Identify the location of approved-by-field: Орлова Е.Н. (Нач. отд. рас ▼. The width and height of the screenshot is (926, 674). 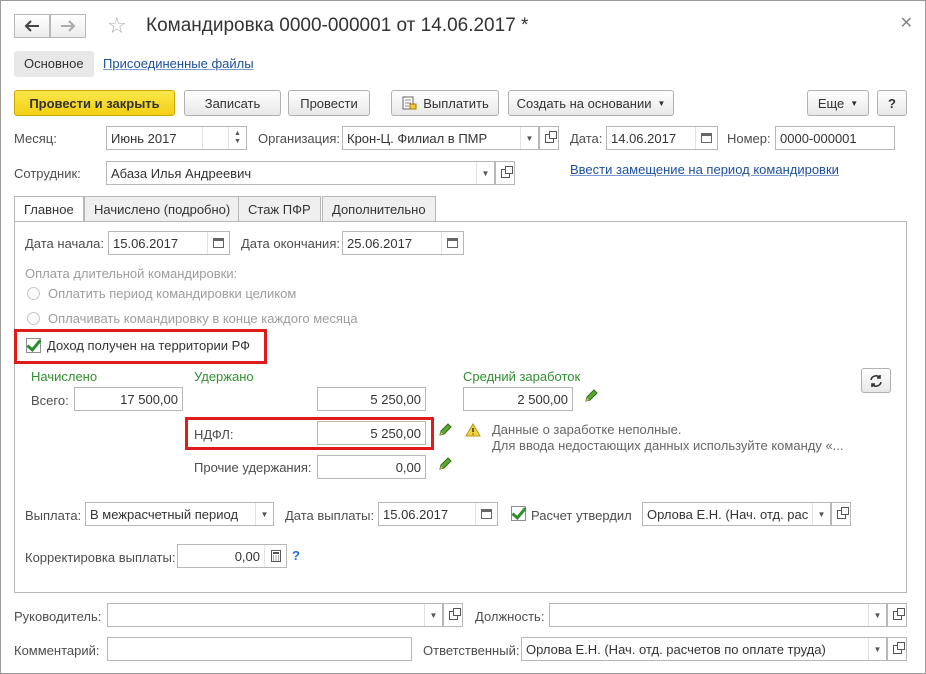
(736, 514).